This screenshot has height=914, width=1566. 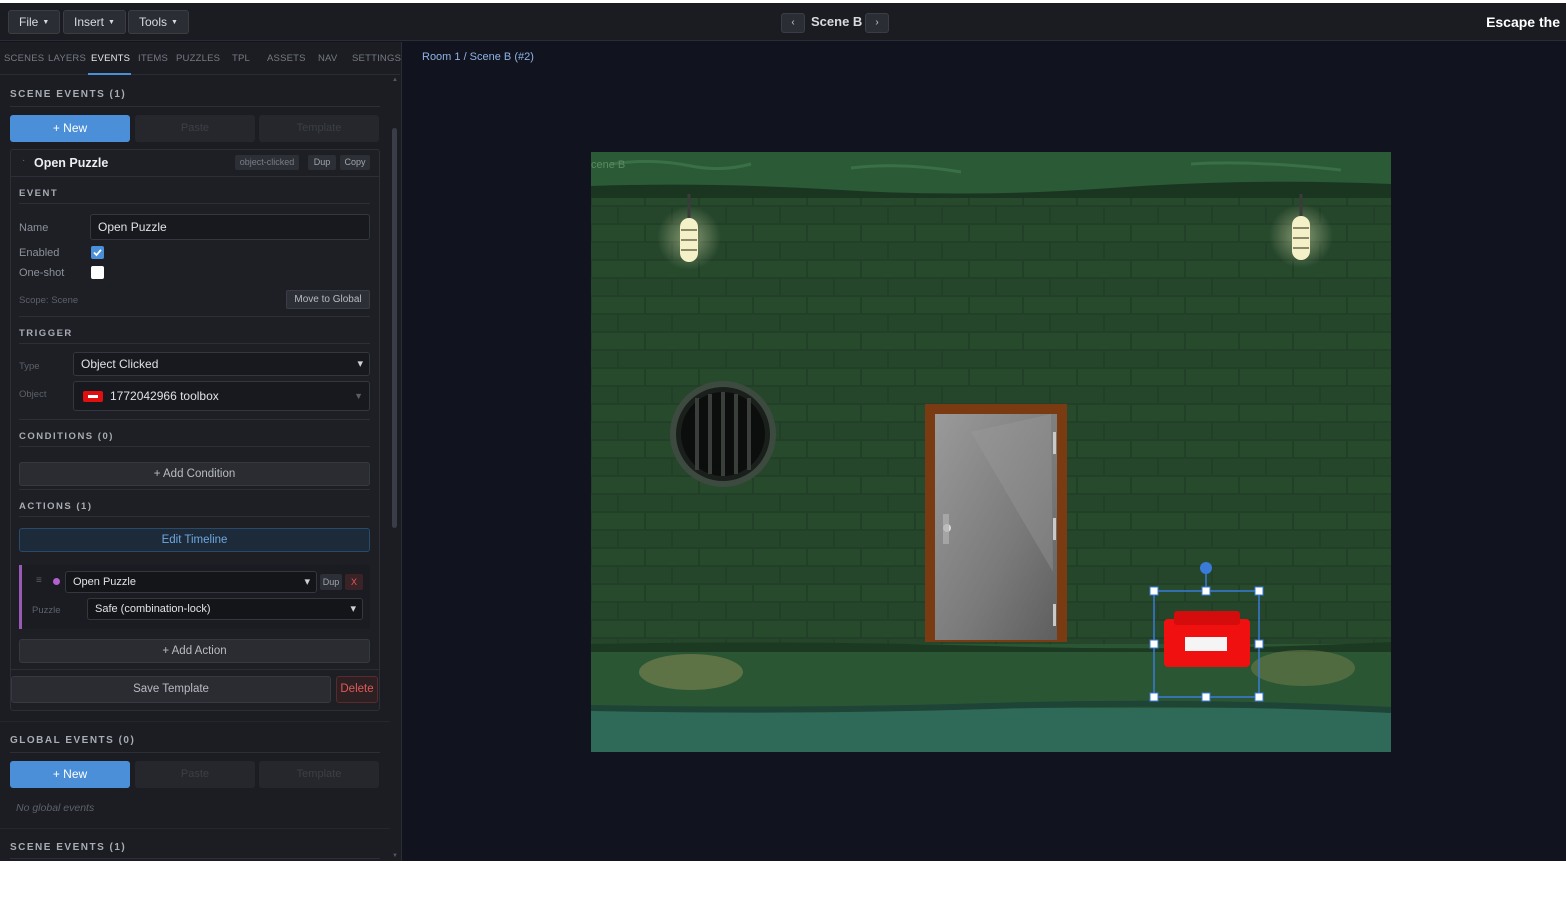 What do you see at coordinates (328, 299) in the screenshot?
I see `move-to-global-button: Move to Global` at bounding box center [328, 299].